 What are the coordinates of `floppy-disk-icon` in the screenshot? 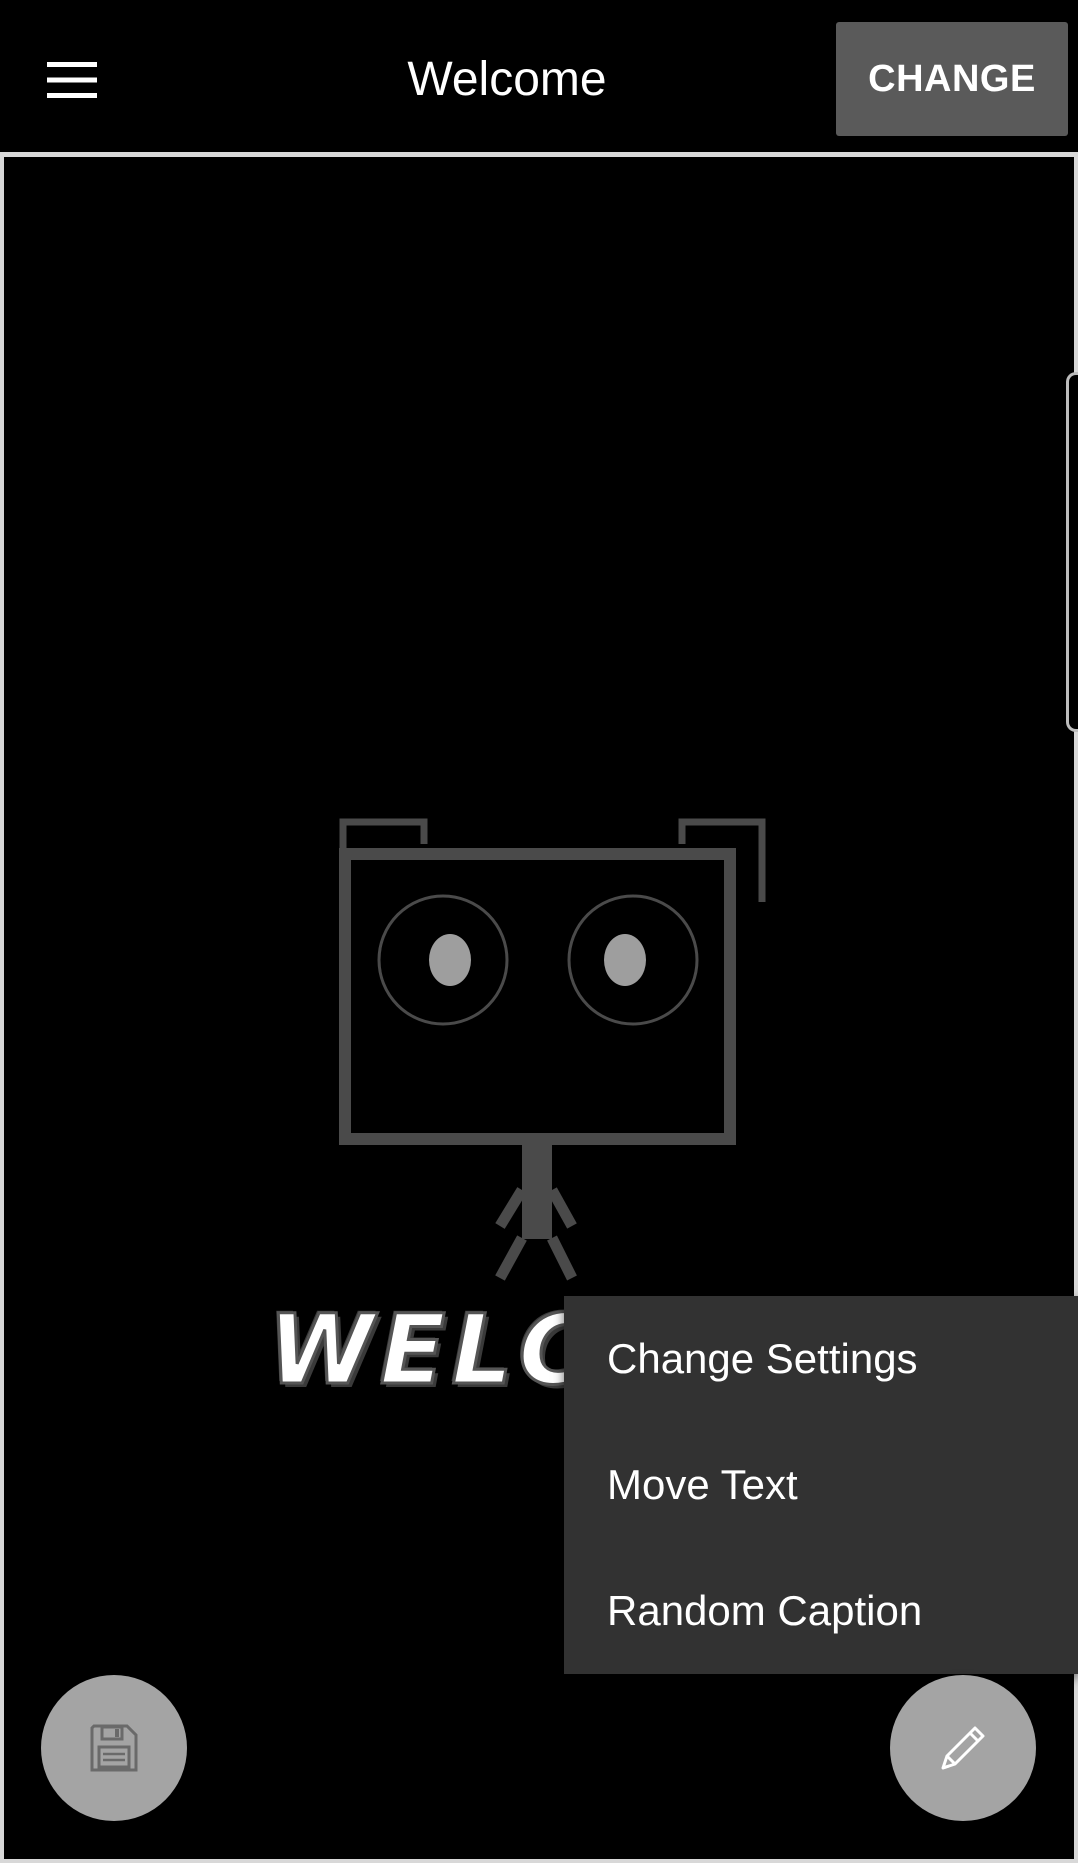 It's located at (114, 1748).